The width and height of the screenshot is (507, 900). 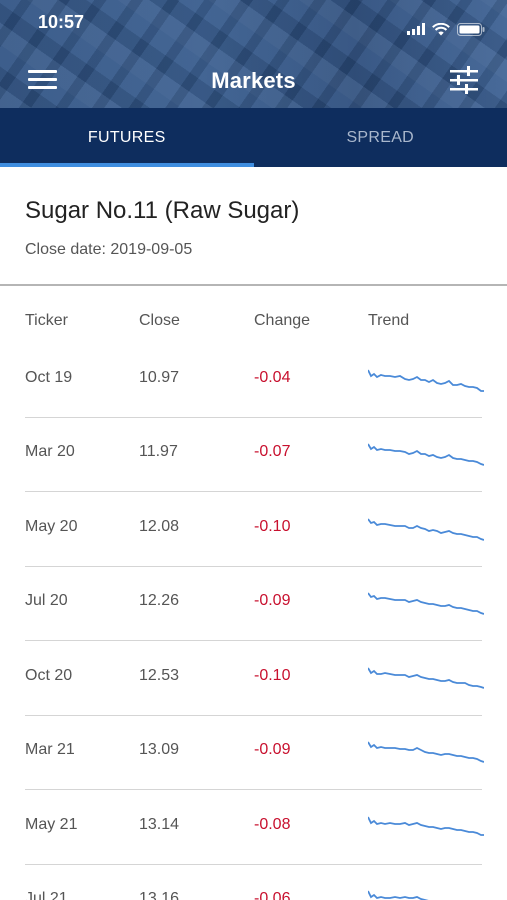 I want to click on close-cell: 12.53, so click(x=159, y=675).